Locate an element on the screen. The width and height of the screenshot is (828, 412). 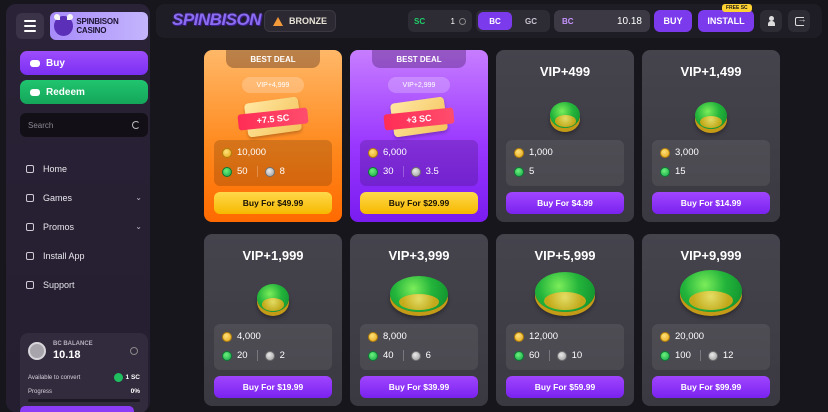
search-input: Search is located at coordinates (84, 125).